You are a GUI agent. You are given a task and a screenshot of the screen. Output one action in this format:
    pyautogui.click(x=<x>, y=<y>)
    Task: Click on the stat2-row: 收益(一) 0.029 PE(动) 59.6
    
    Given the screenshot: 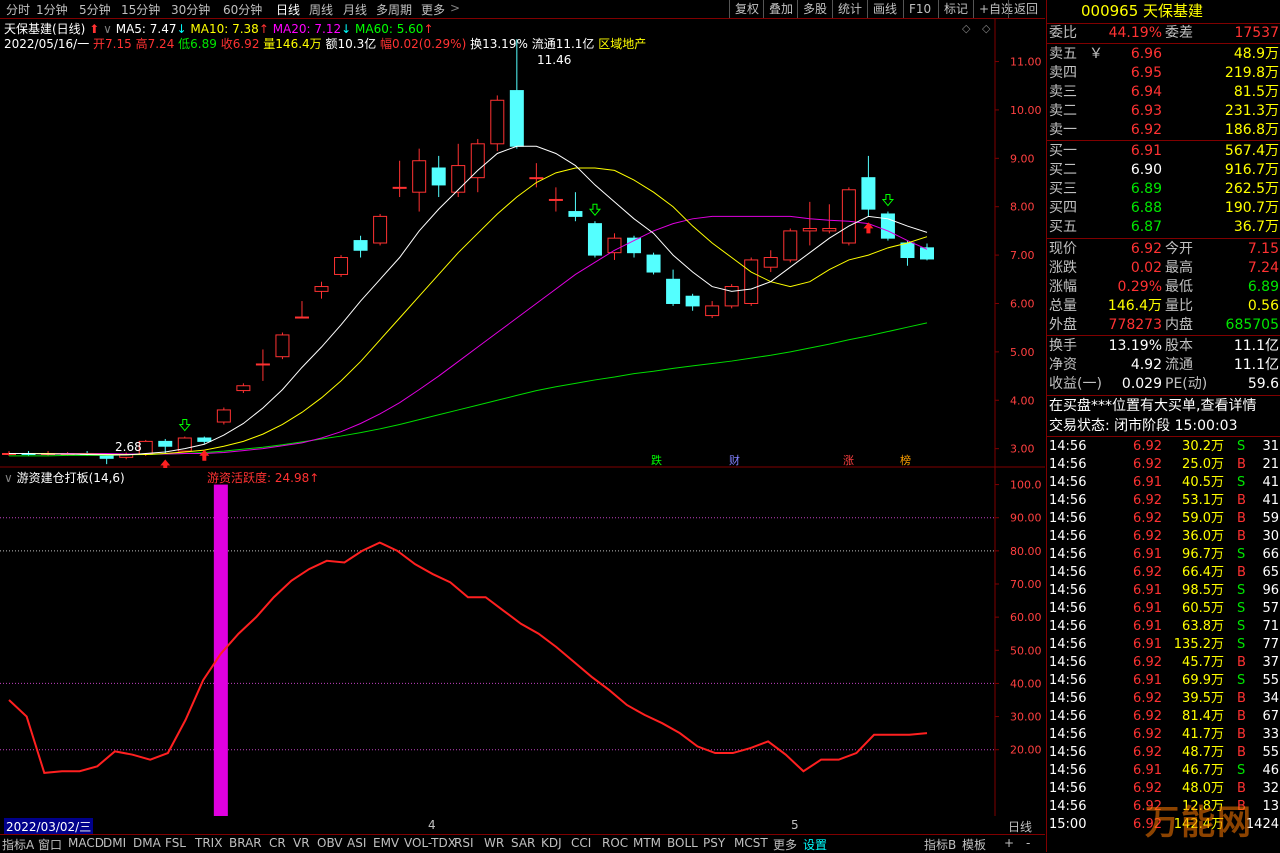 What is the action you would take?
    pyautogui.click(x=1163, y=384)
    